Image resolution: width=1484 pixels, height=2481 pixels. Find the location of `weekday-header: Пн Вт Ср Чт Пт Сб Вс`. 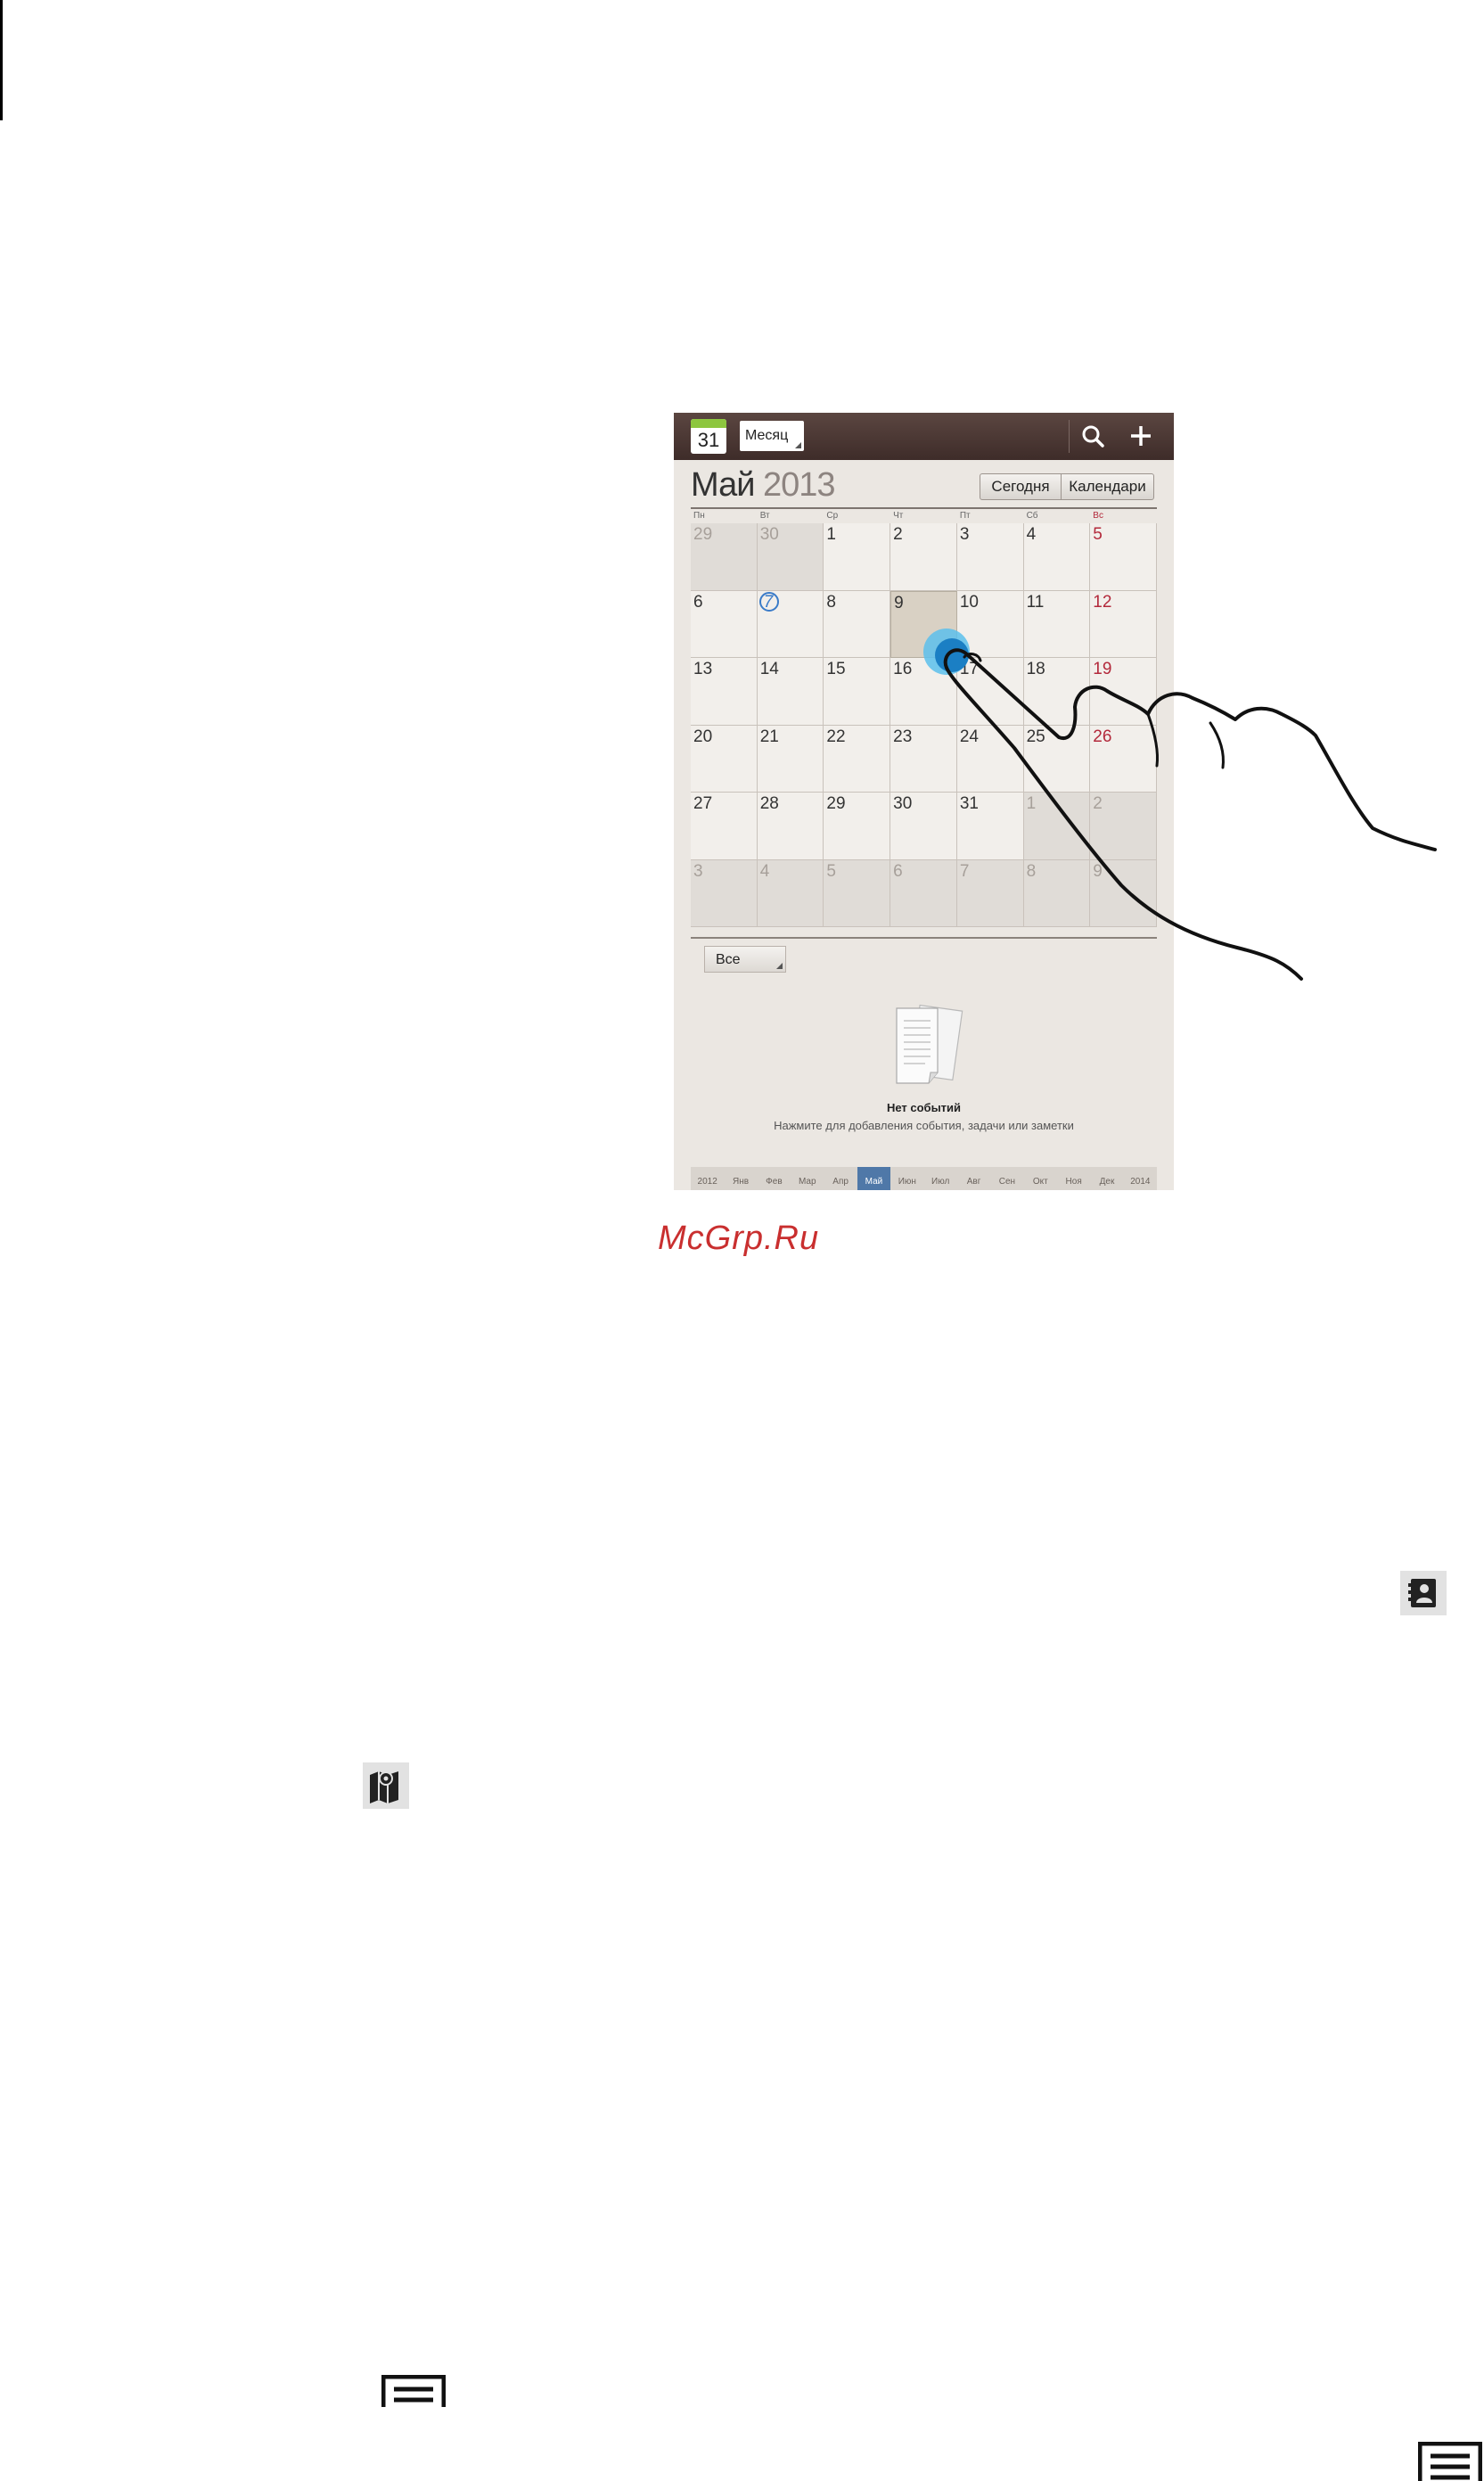

weekday-header: Пн Вт Ср Чт Пт Сб Вс is located at coordinates (924, 517).